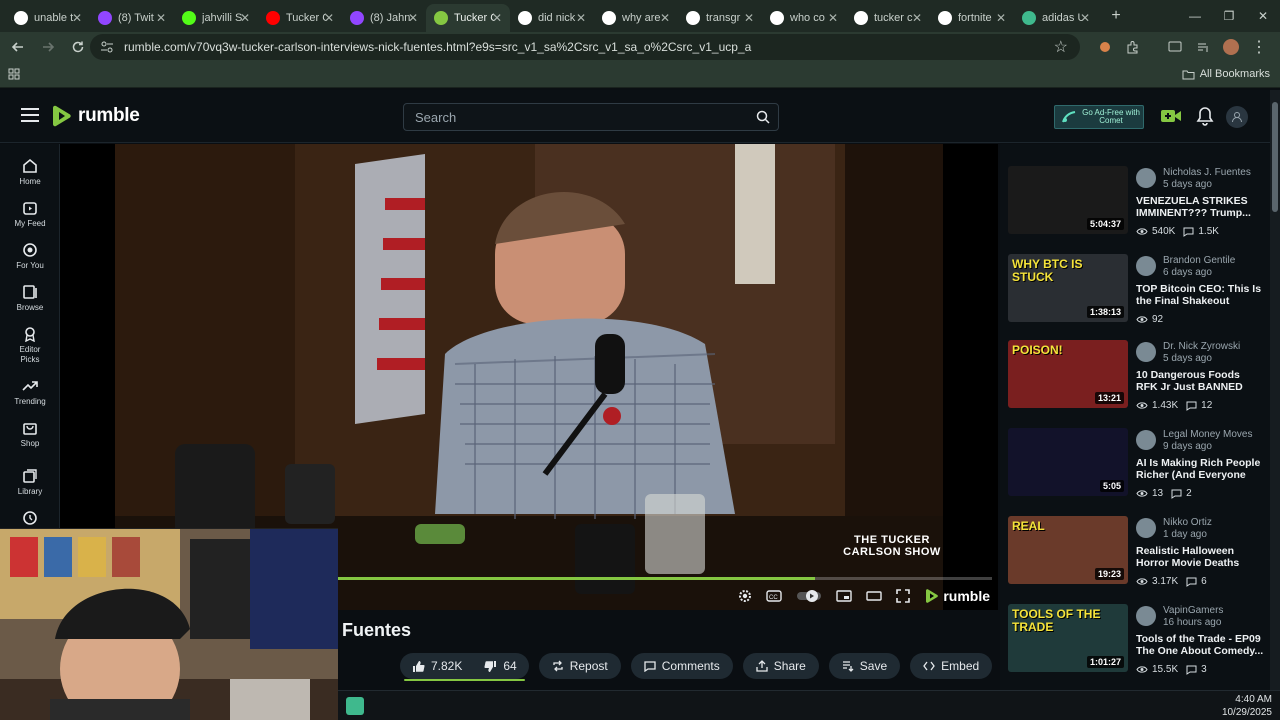 This screenshot has width=1280, height=720. What do you see at coordinates (509, 666) in the screenshot?
I see `dislike-count: 64` at bounding box center [509, 666].